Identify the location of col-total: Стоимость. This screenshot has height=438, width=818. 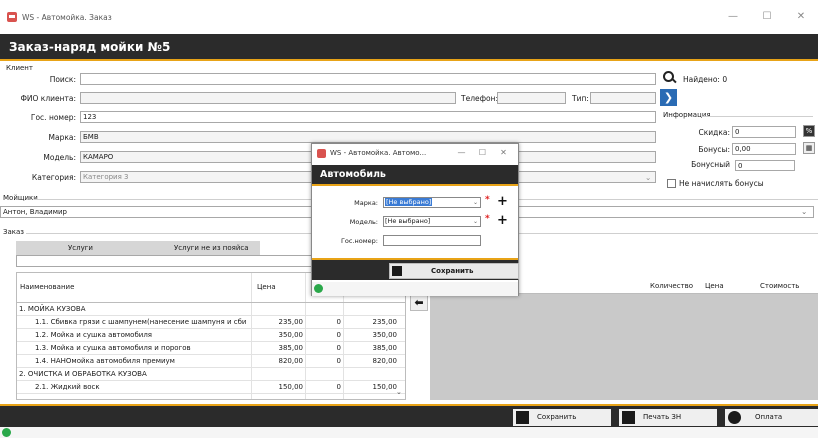
(779, 286).